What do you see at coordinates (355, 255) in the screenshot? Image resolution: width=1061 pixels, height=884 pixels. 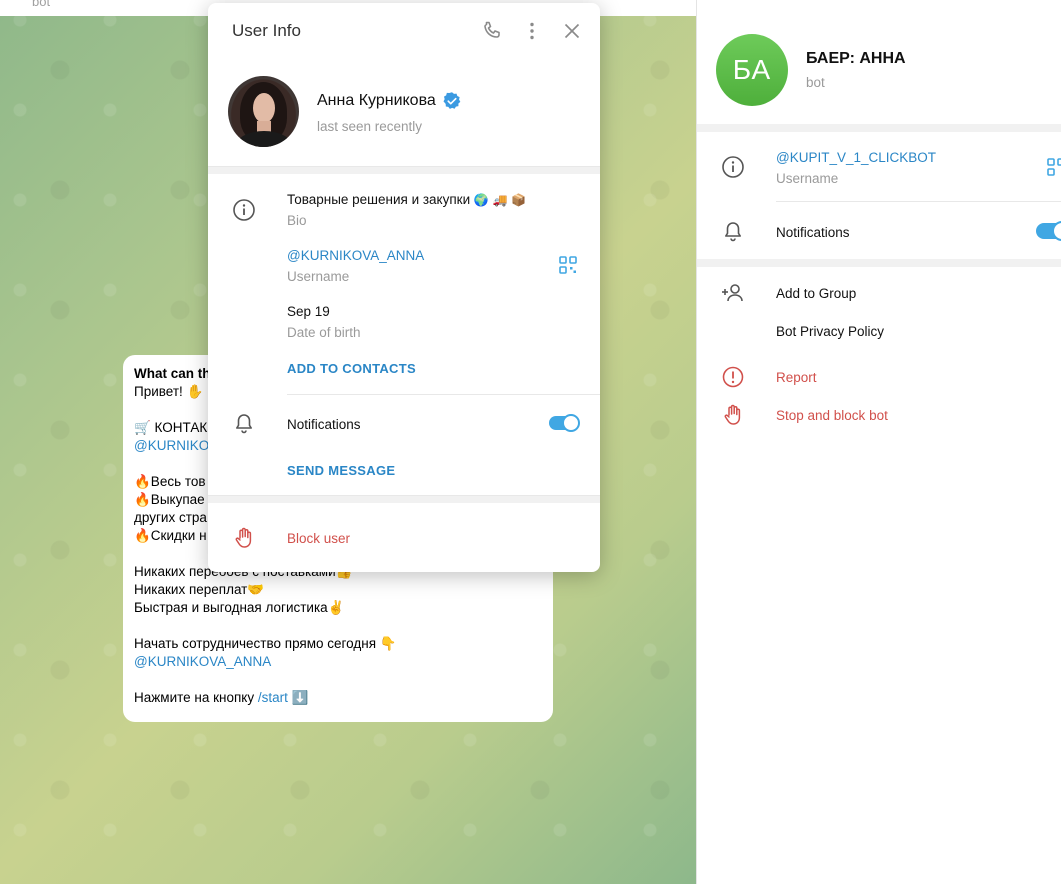 I see `username-link: @KURNIKOVA_ANNA` at bounding box center [355, 255].